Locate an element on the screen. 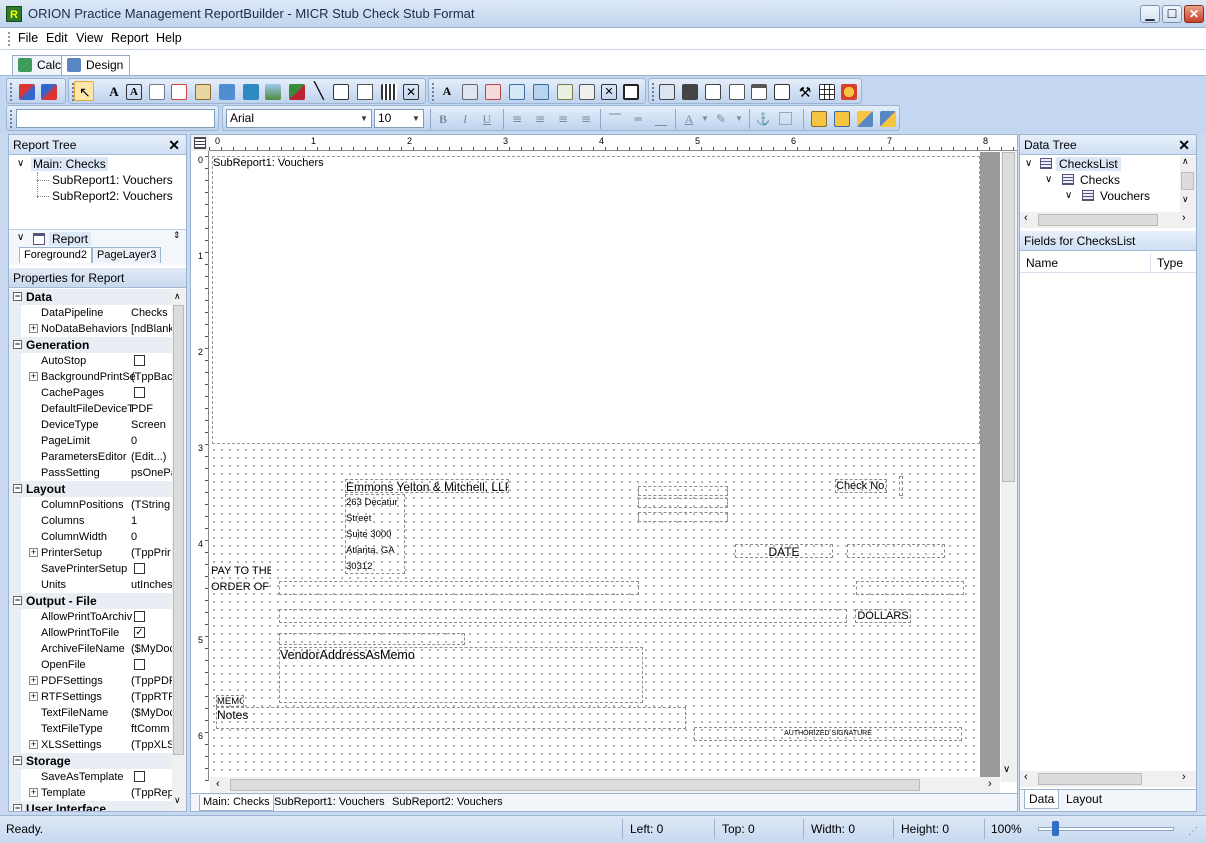  property-row: TextFileType ftComm is located at coordinates (94, 729).